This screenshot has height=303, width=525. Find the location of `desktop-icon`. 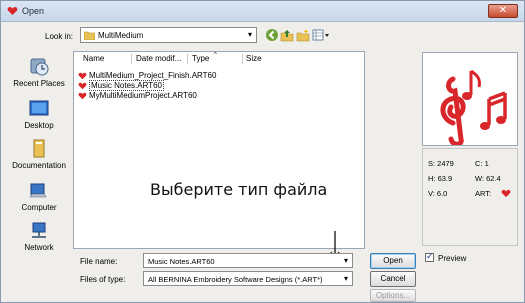

desktop-icon is located at coordinates (39, 108).